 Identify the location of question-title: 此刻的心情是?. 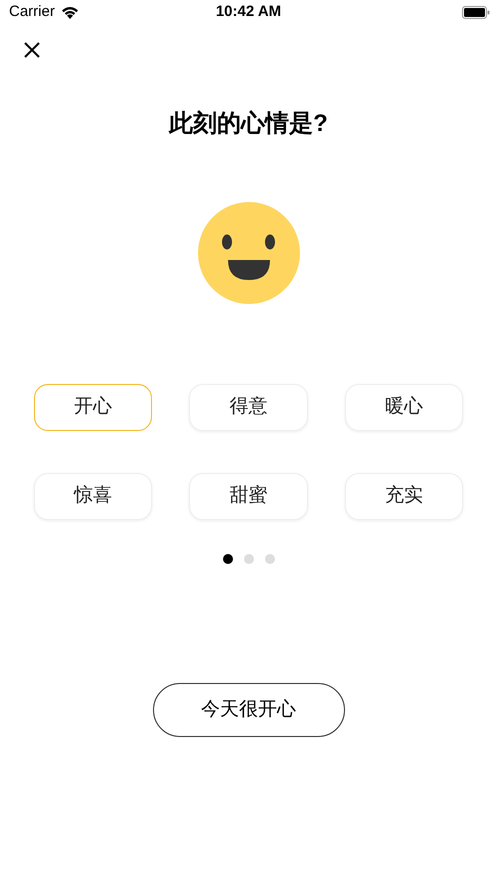
(248, 124).